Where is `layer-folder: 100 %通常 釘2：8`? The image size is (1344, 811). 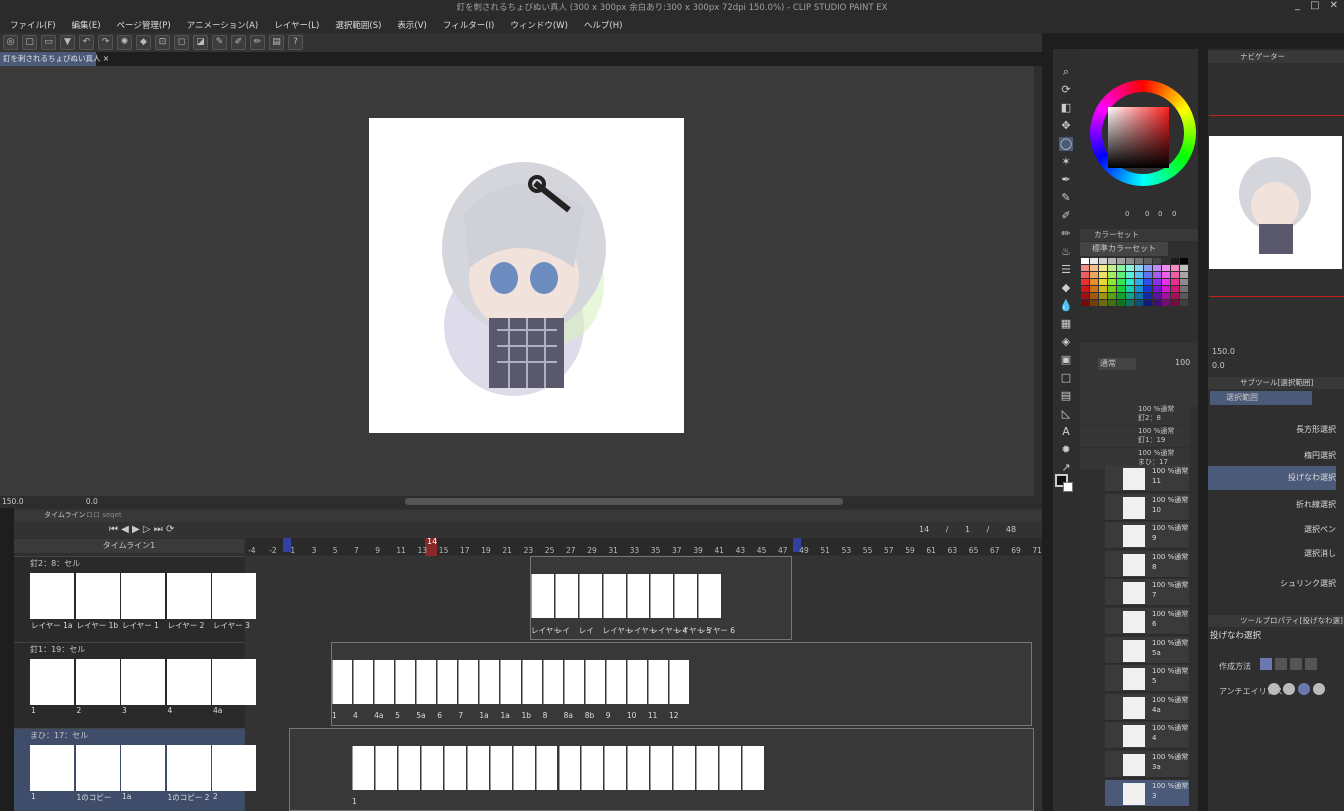
layer-folder: 100 %通常 釘2：8 is located at coordinates (1135, 414).